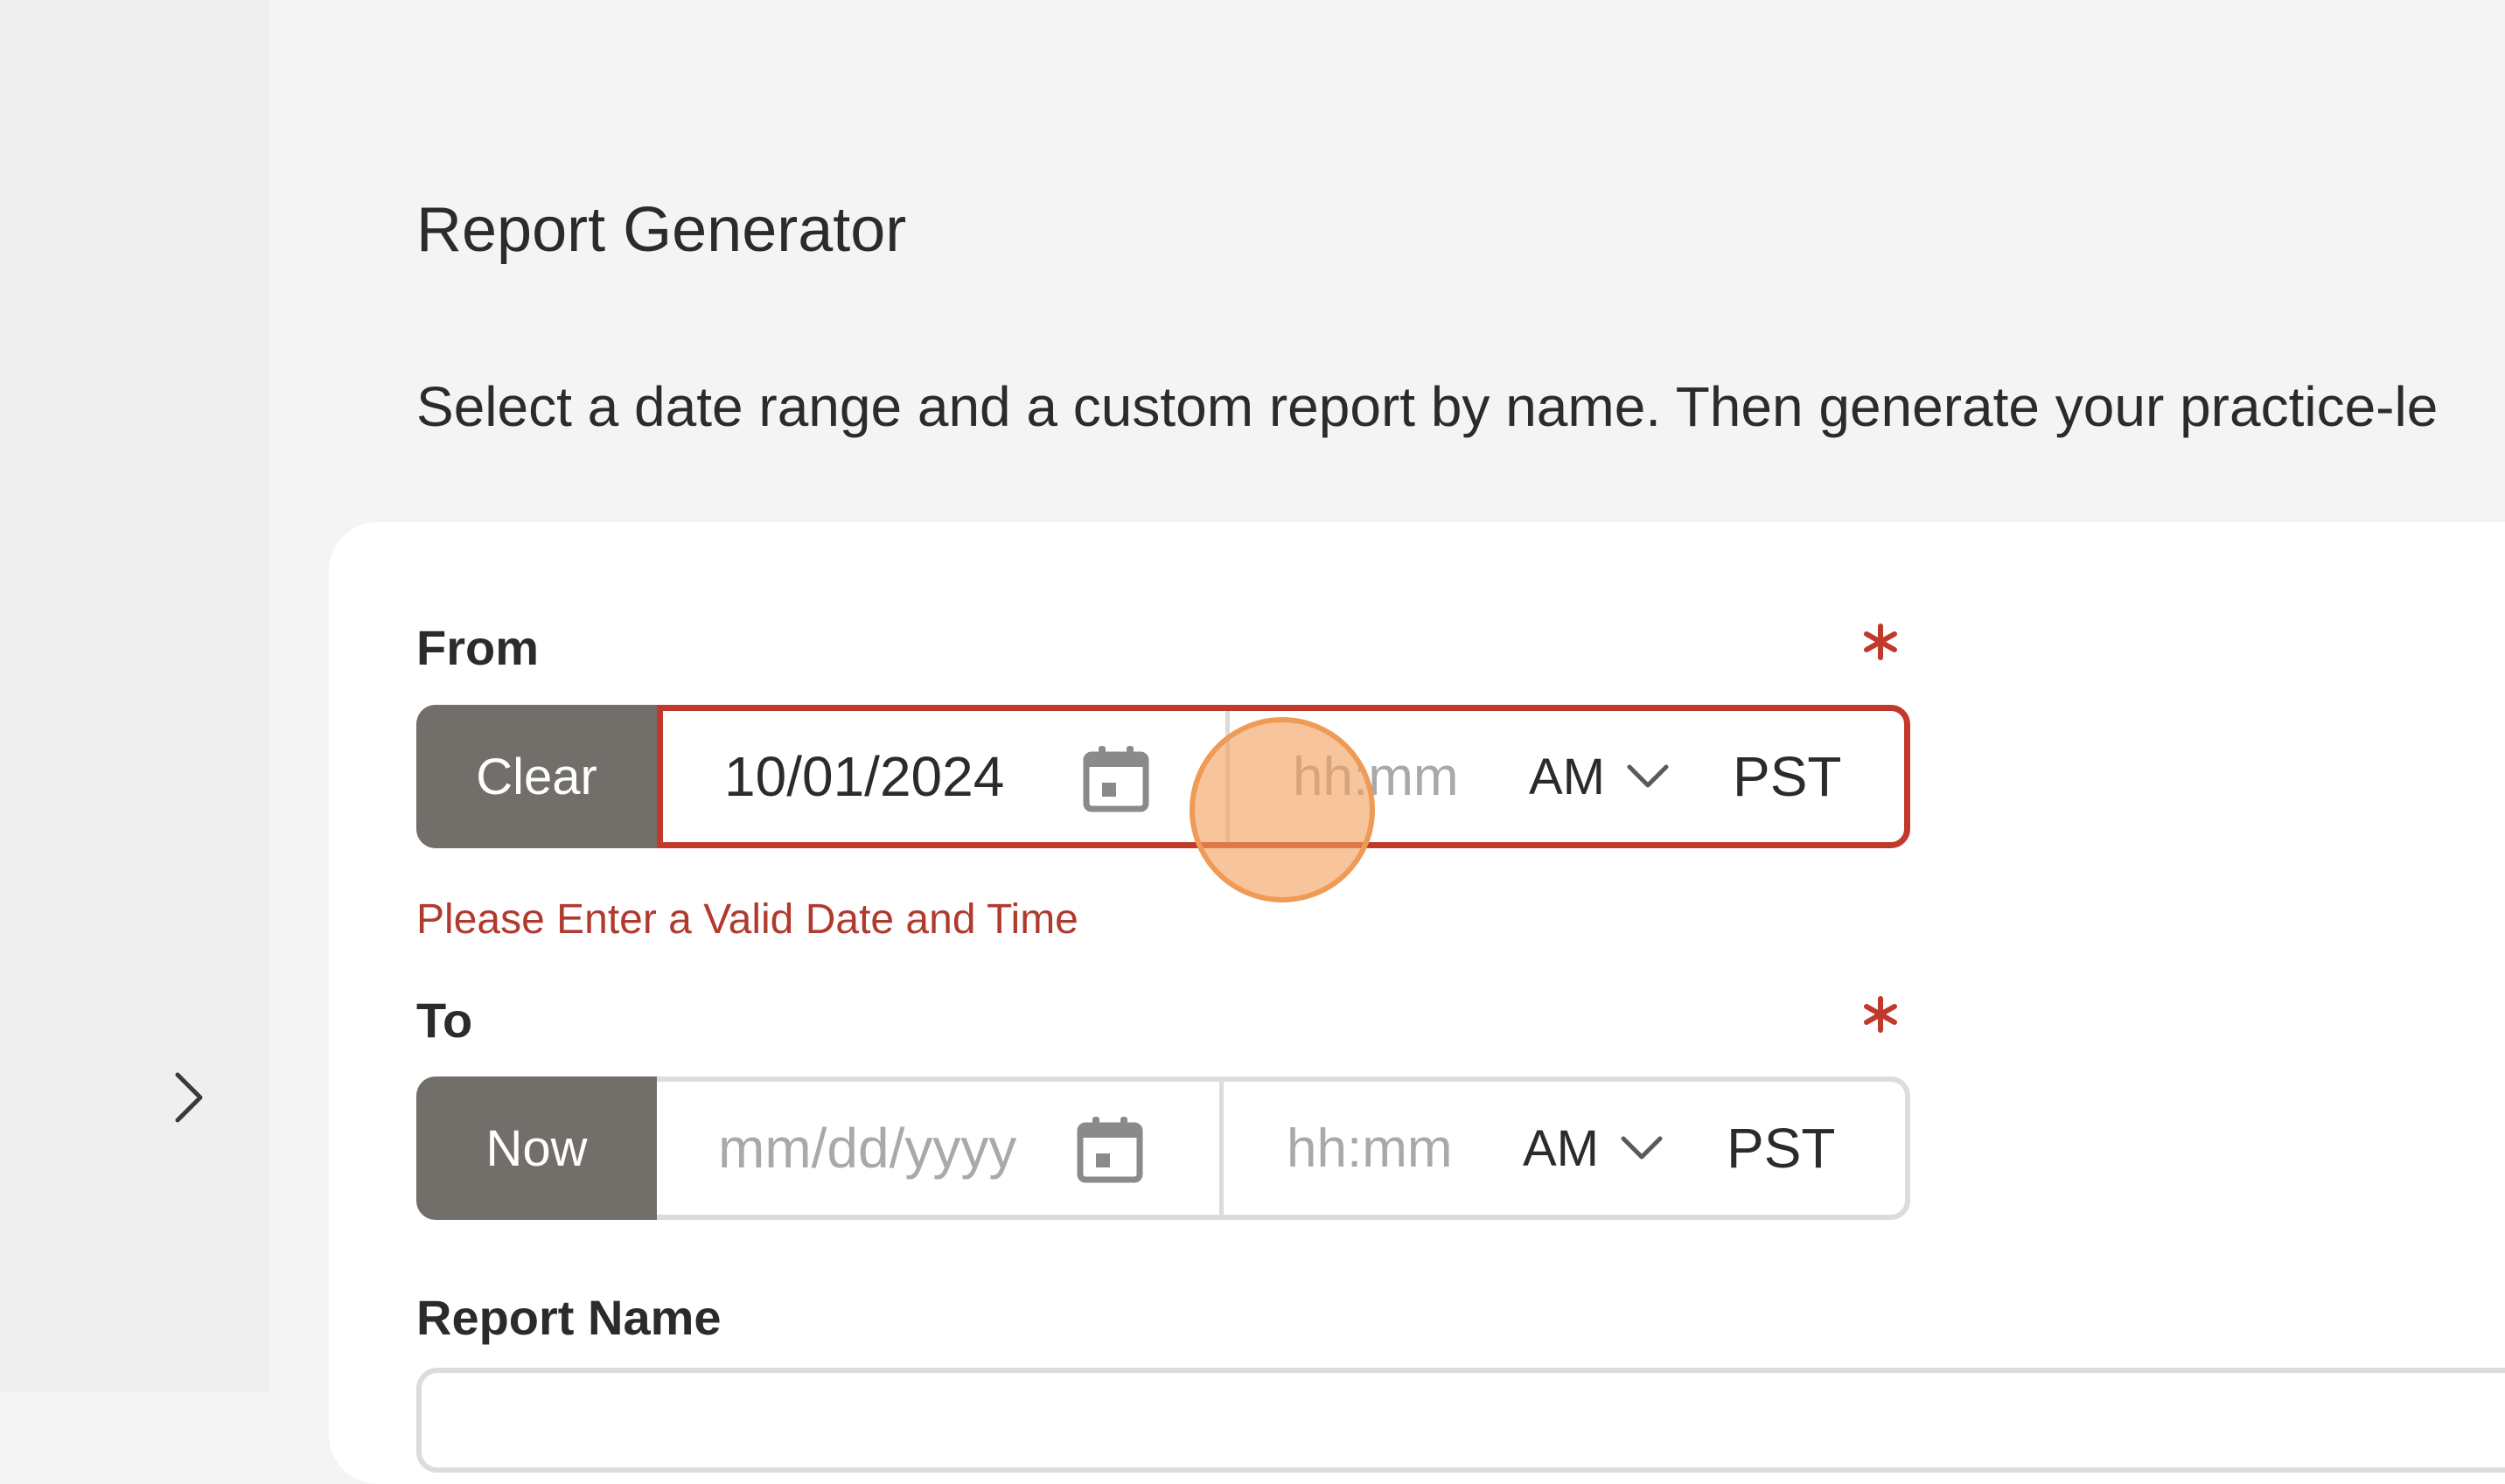 The width and height of the screenshot is (2505, 1484). What do you see at coordinates (1376, 776) in the screenshot?
I see `from-time-placeholder: hh:mm` at bounding box center [1376, 776].